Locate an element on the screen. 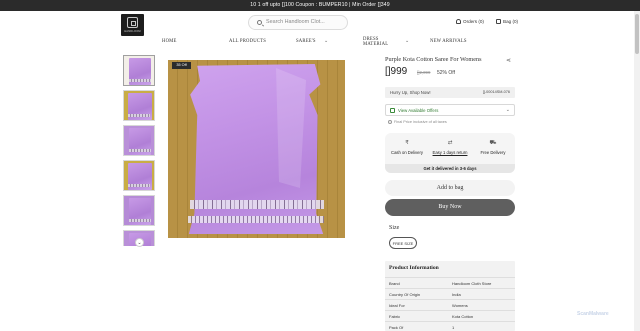 The height and width of the screenshot is (331, 640). product-sku: []-00014SM-076 is located at coordinates (496, 92).